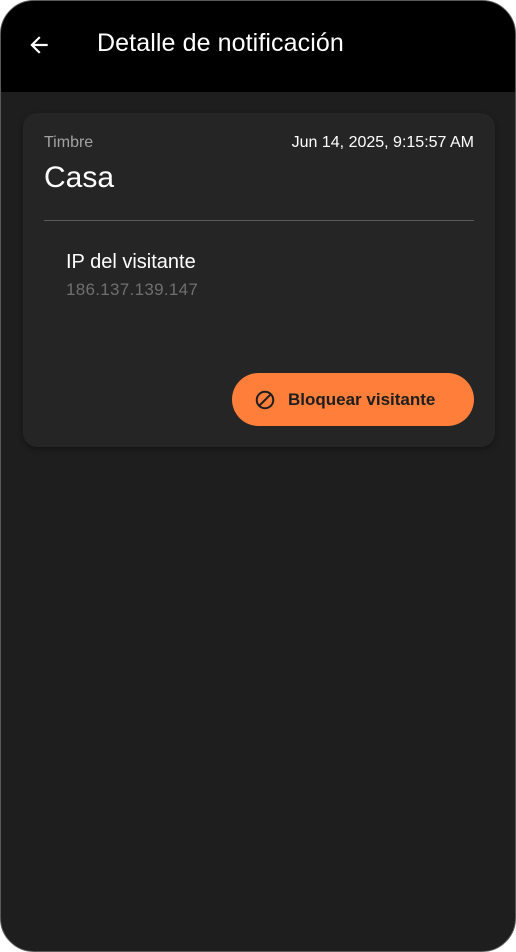  What do you see at coordinates (79, 177) in the screenshot?
I see `notification-location: Casa` at bounding box center [79, 177].